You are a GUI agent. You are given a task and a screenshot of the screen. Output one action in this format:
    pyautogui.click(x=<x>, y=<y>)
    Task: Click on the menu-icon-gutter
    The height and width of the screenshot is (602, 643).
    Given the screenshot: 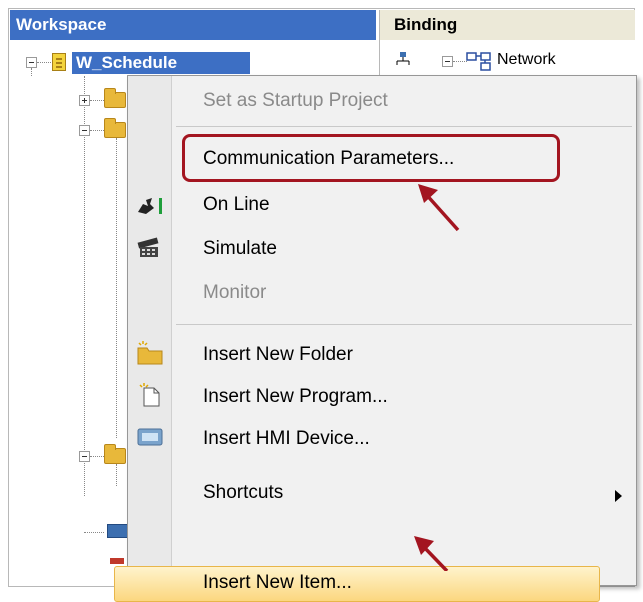 What is the action you would take?
    pyautogui.click(x=150, y=330)
    